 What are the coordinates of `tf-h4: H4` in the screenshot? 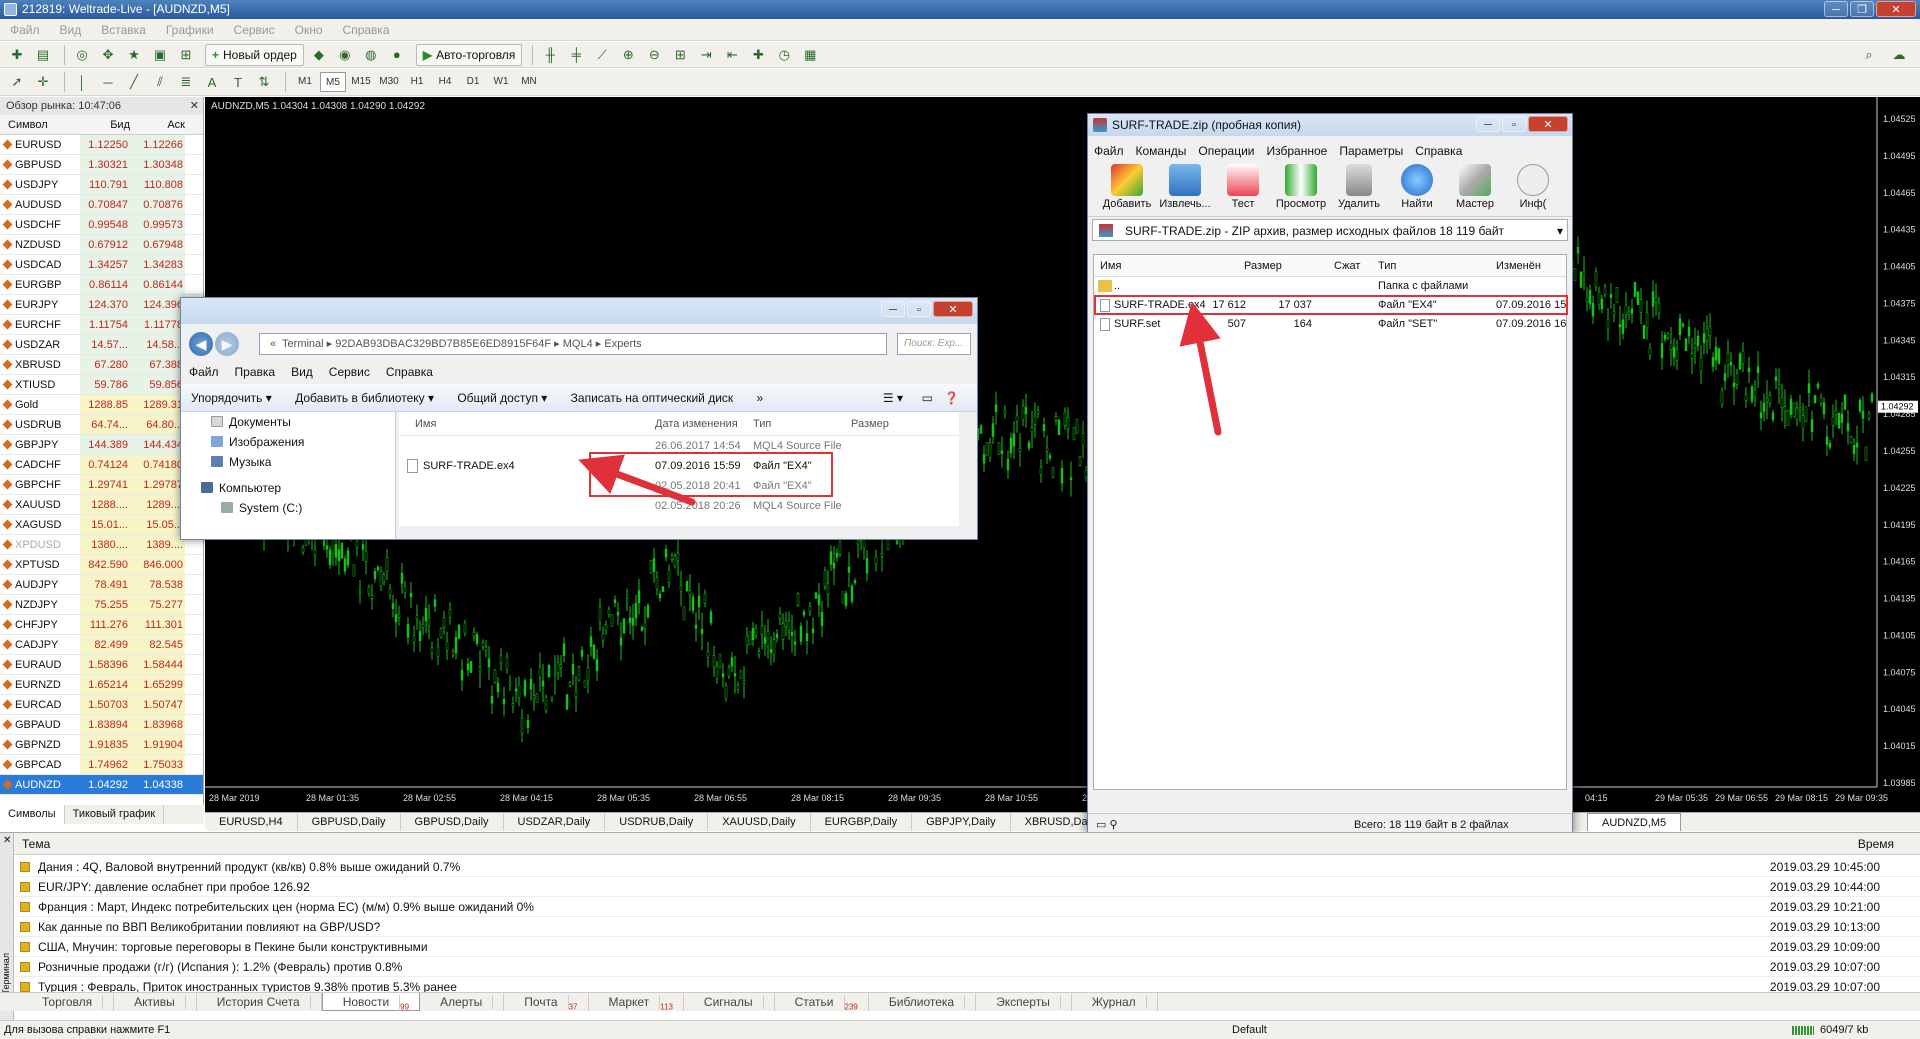 It's located at (445, 82).